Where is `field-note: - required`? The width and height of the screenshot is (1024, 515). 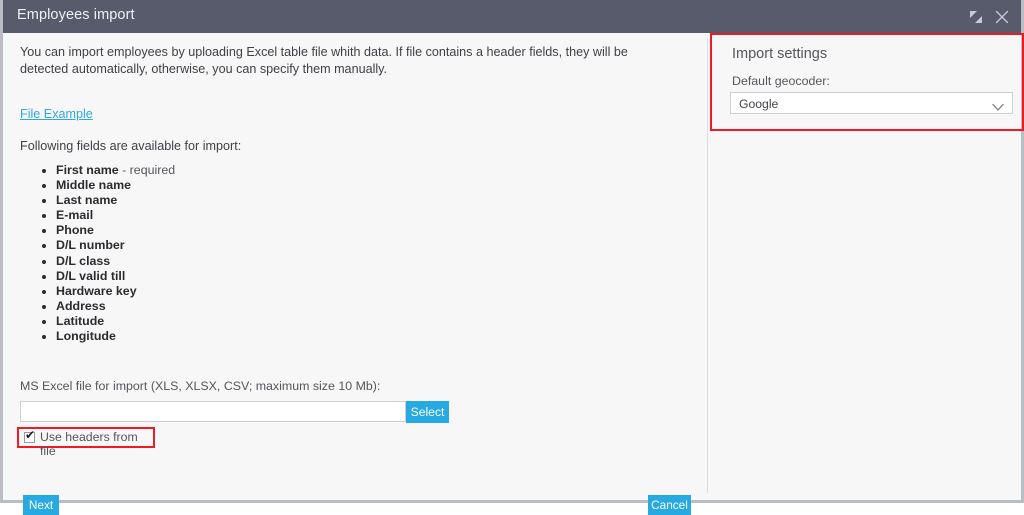 field-note: - required is located at coordinates (147, 170).